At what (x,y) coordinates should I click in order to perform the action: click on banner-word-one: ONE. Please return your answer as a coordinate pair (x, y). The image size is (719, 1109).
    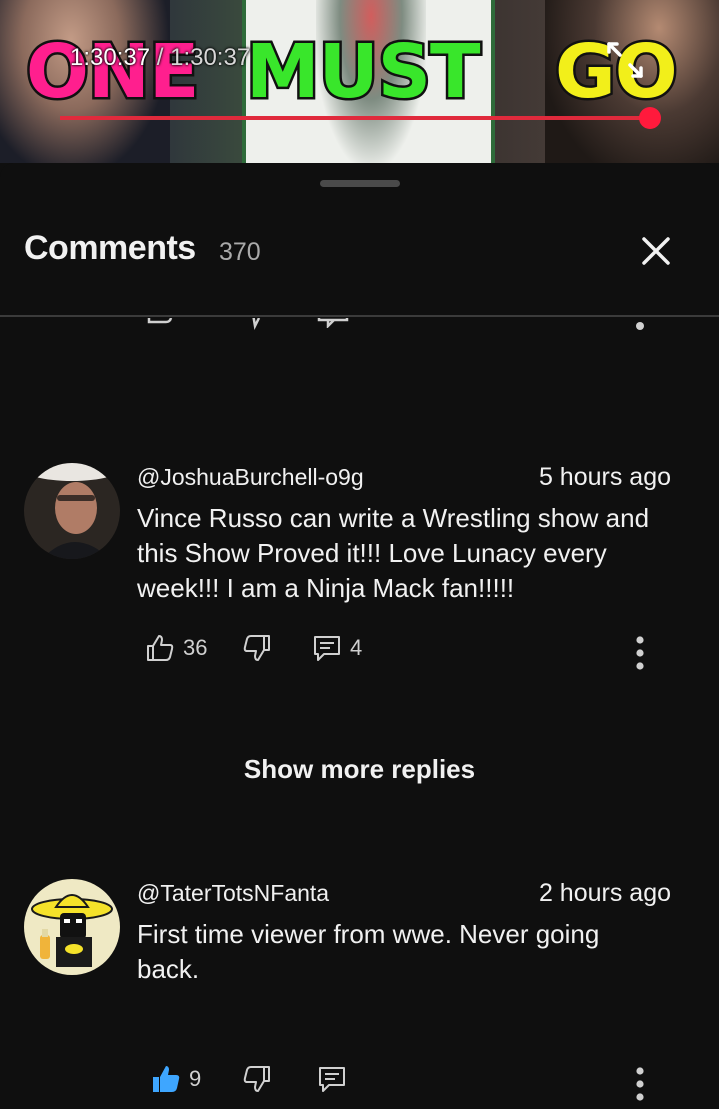
    Looking at the image, I should click on (112, 72).